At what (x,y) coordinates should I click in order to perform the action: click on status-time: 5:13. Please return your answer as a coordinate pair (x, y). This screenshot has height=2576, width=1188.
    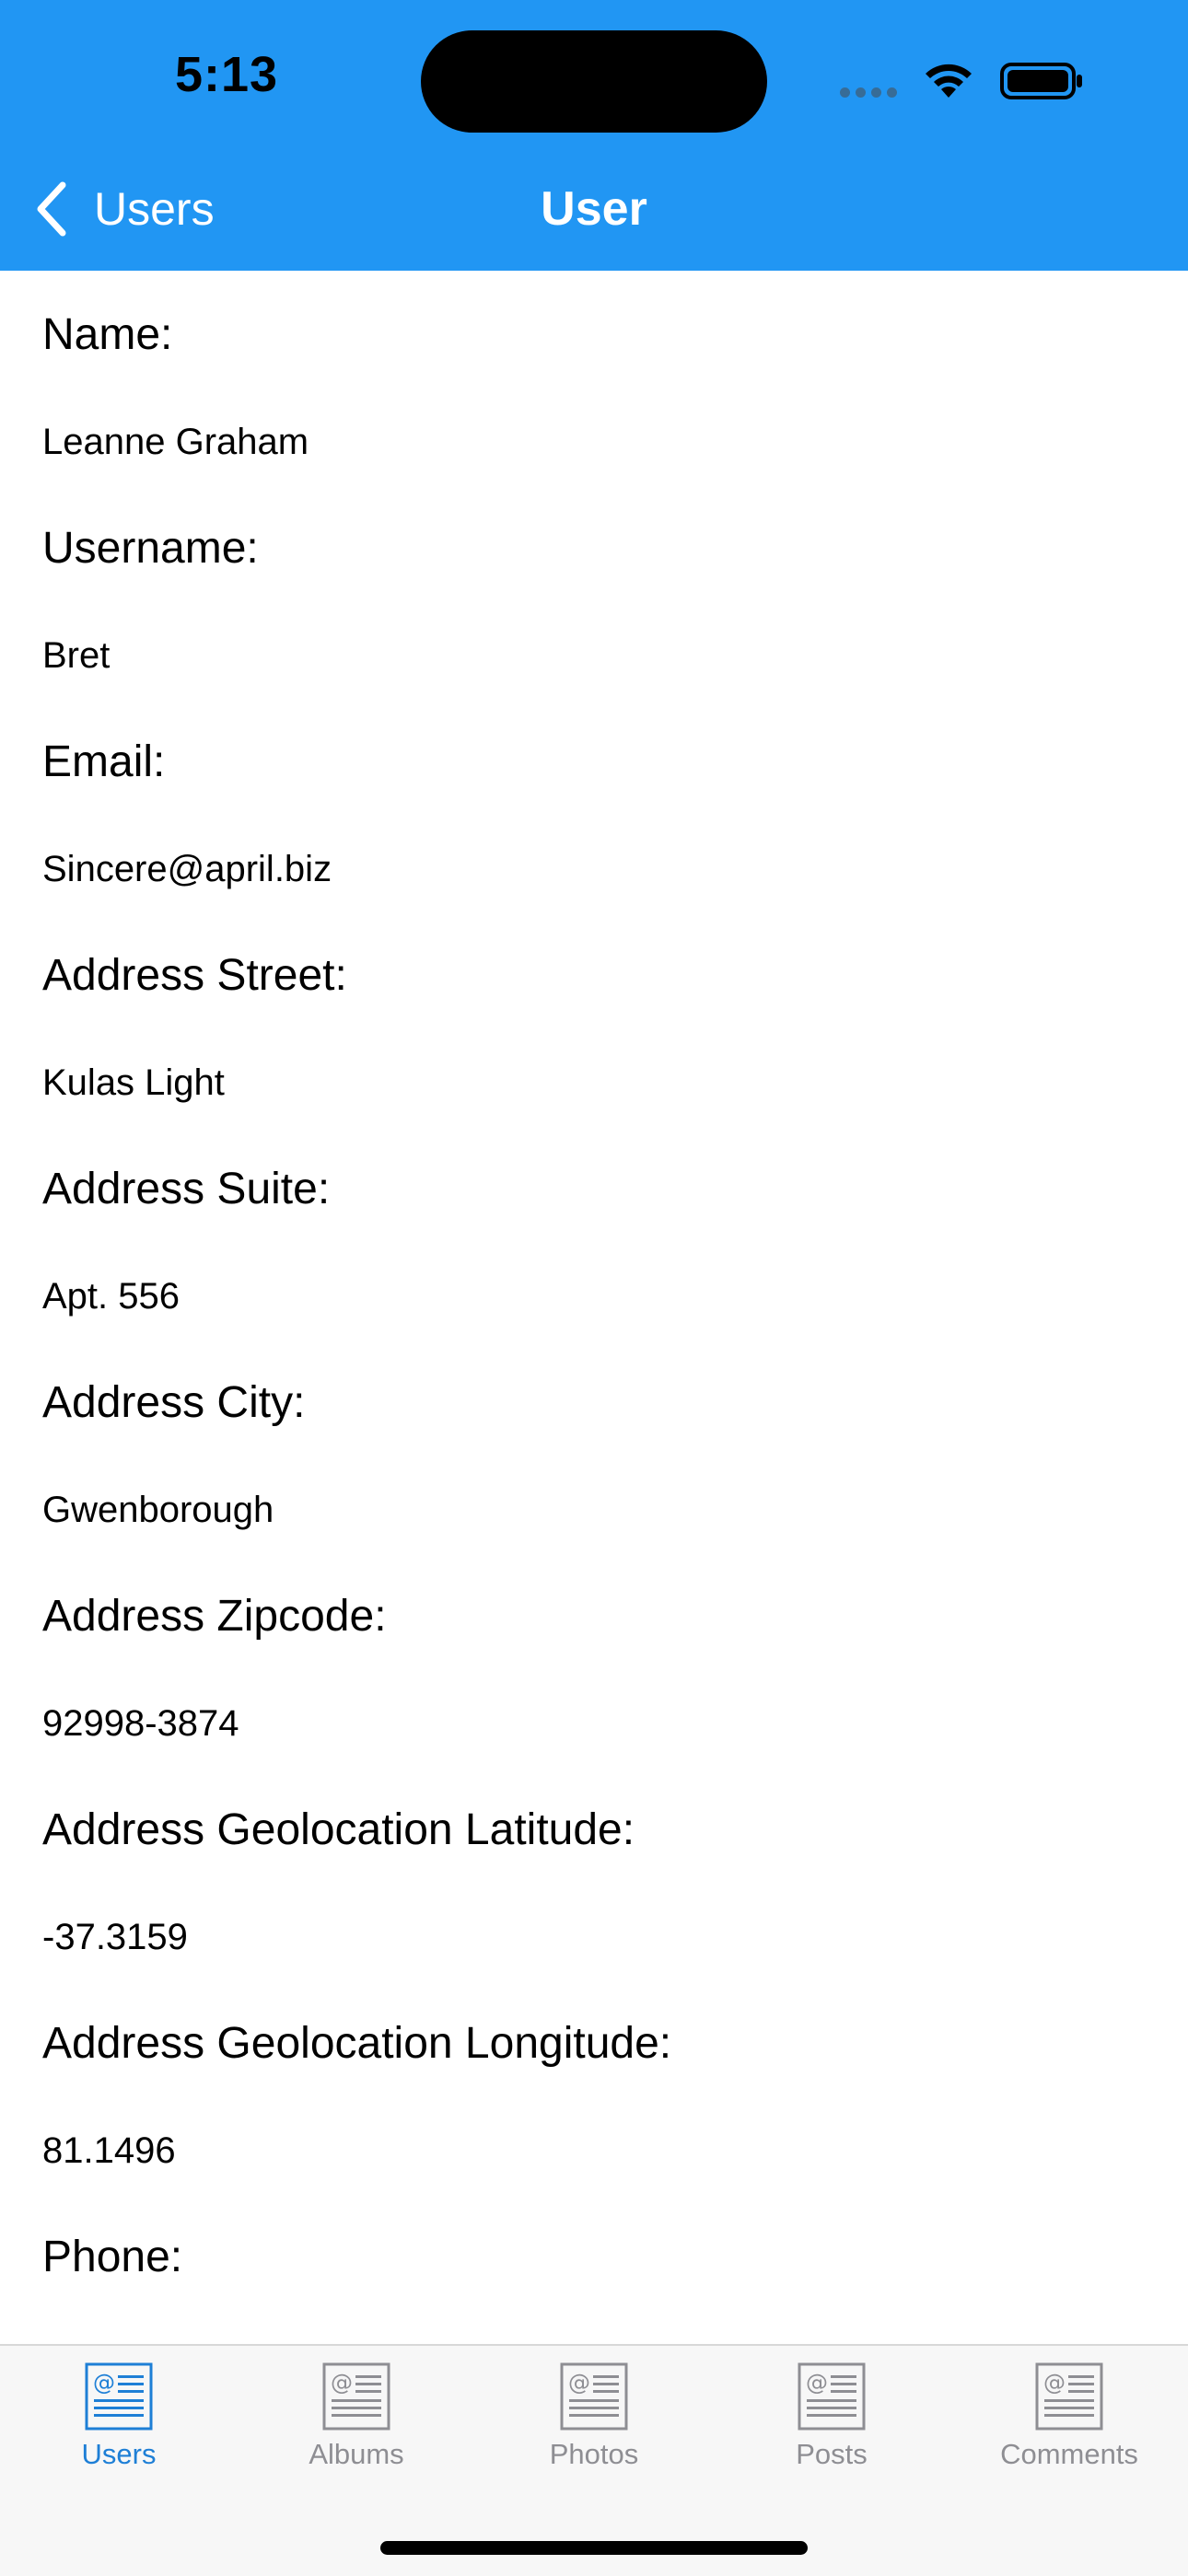
    Looking at the image, I should click on (227, 74).